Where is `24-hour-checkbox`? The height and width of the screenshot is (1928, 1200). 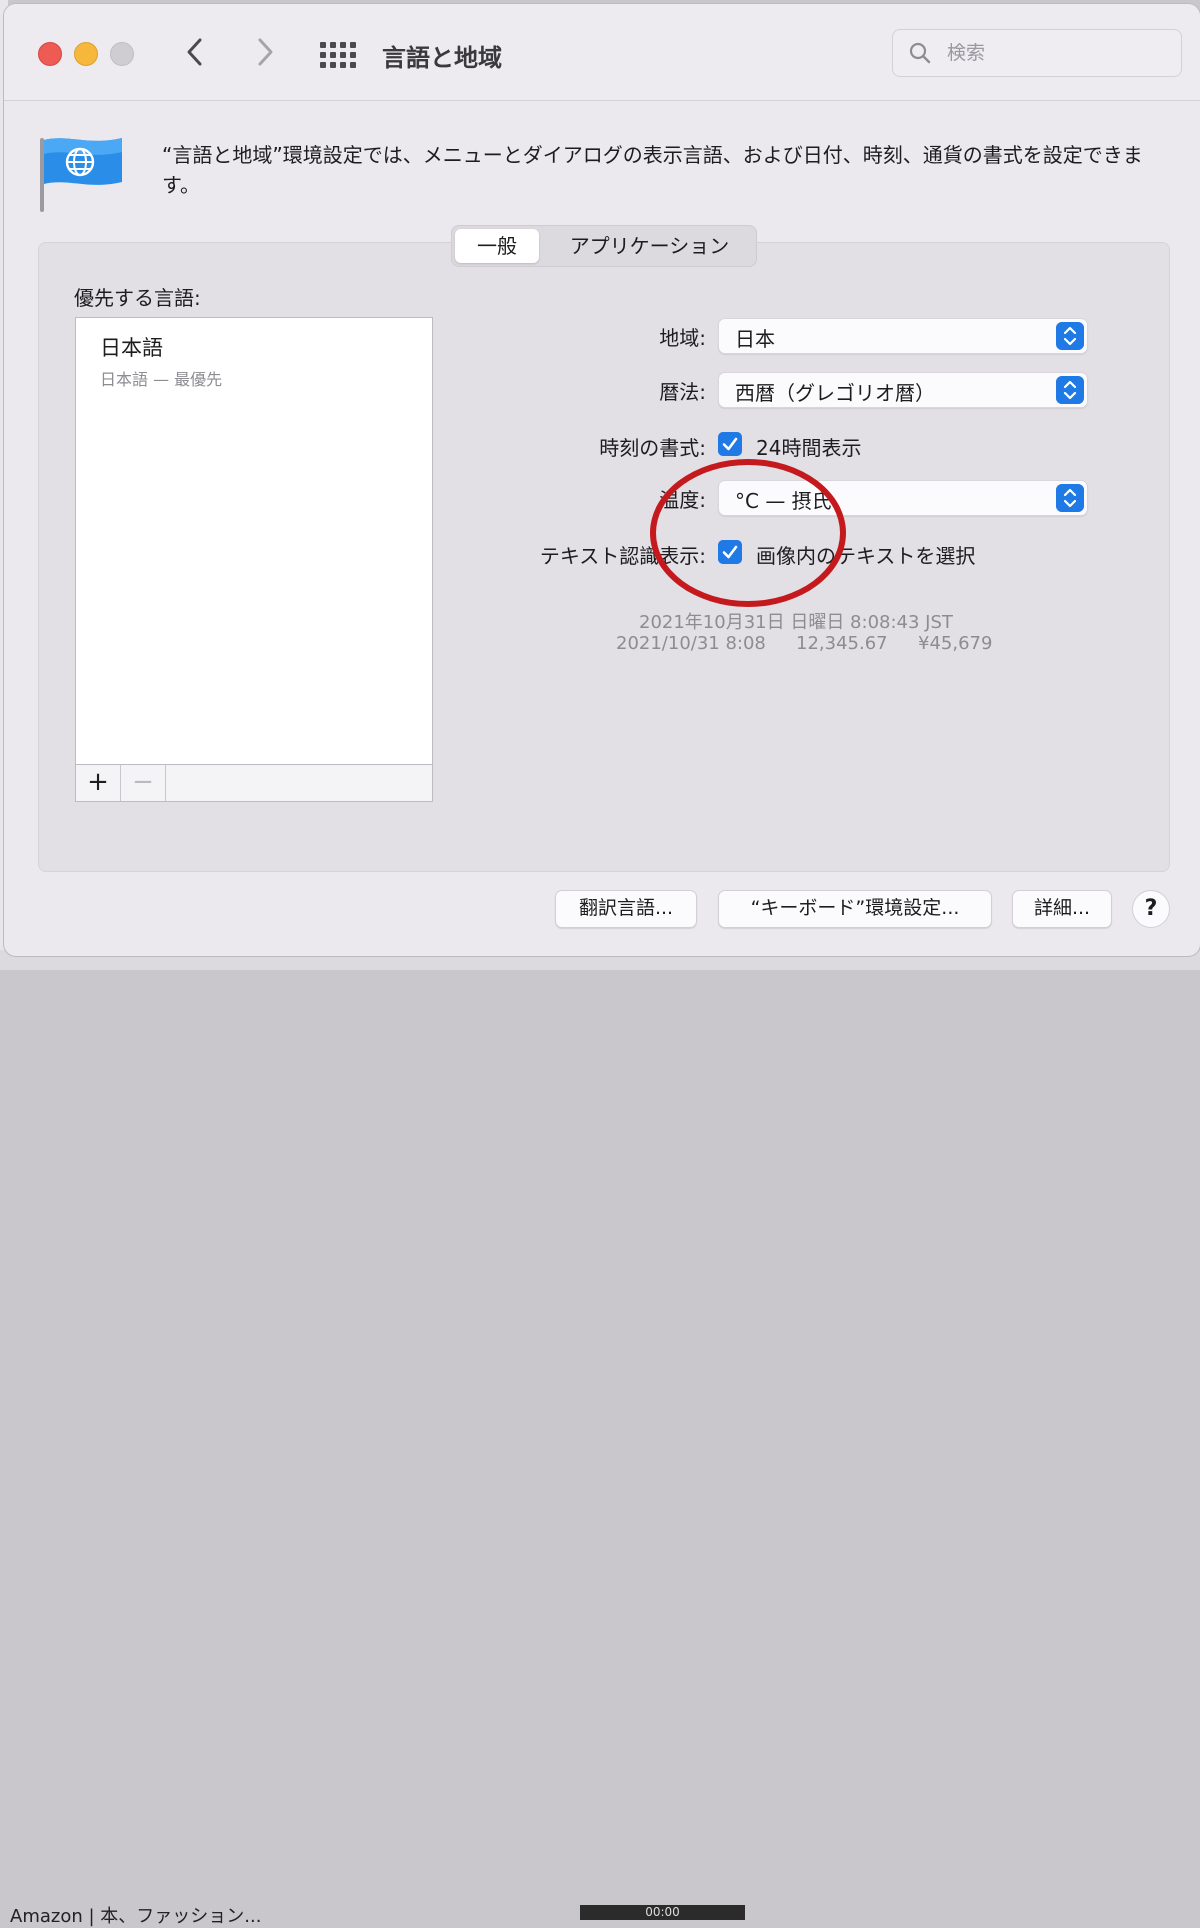
24-hour-checkbox is located at coordinates (730, 444).